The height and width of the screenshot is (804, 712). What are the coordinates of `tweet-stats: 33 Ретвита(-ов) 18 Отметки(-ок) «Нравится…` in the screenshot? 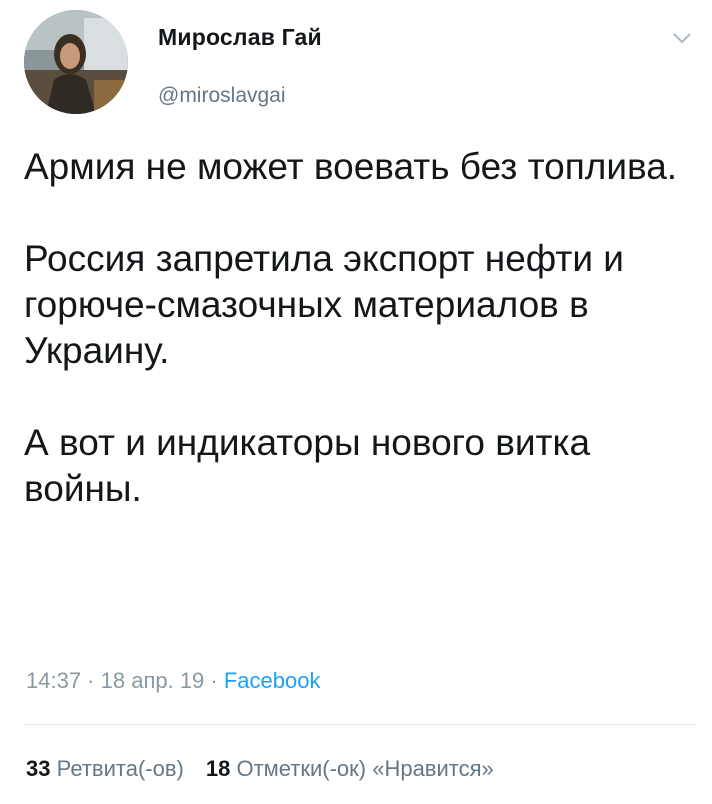 It's located at (260, 769).